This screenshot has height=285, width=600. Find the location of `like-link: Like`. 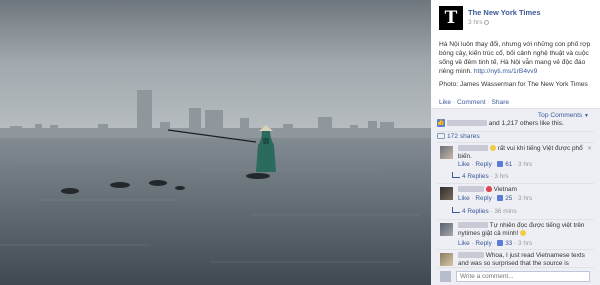

like-link: Like is located at coordinates (445, 102).